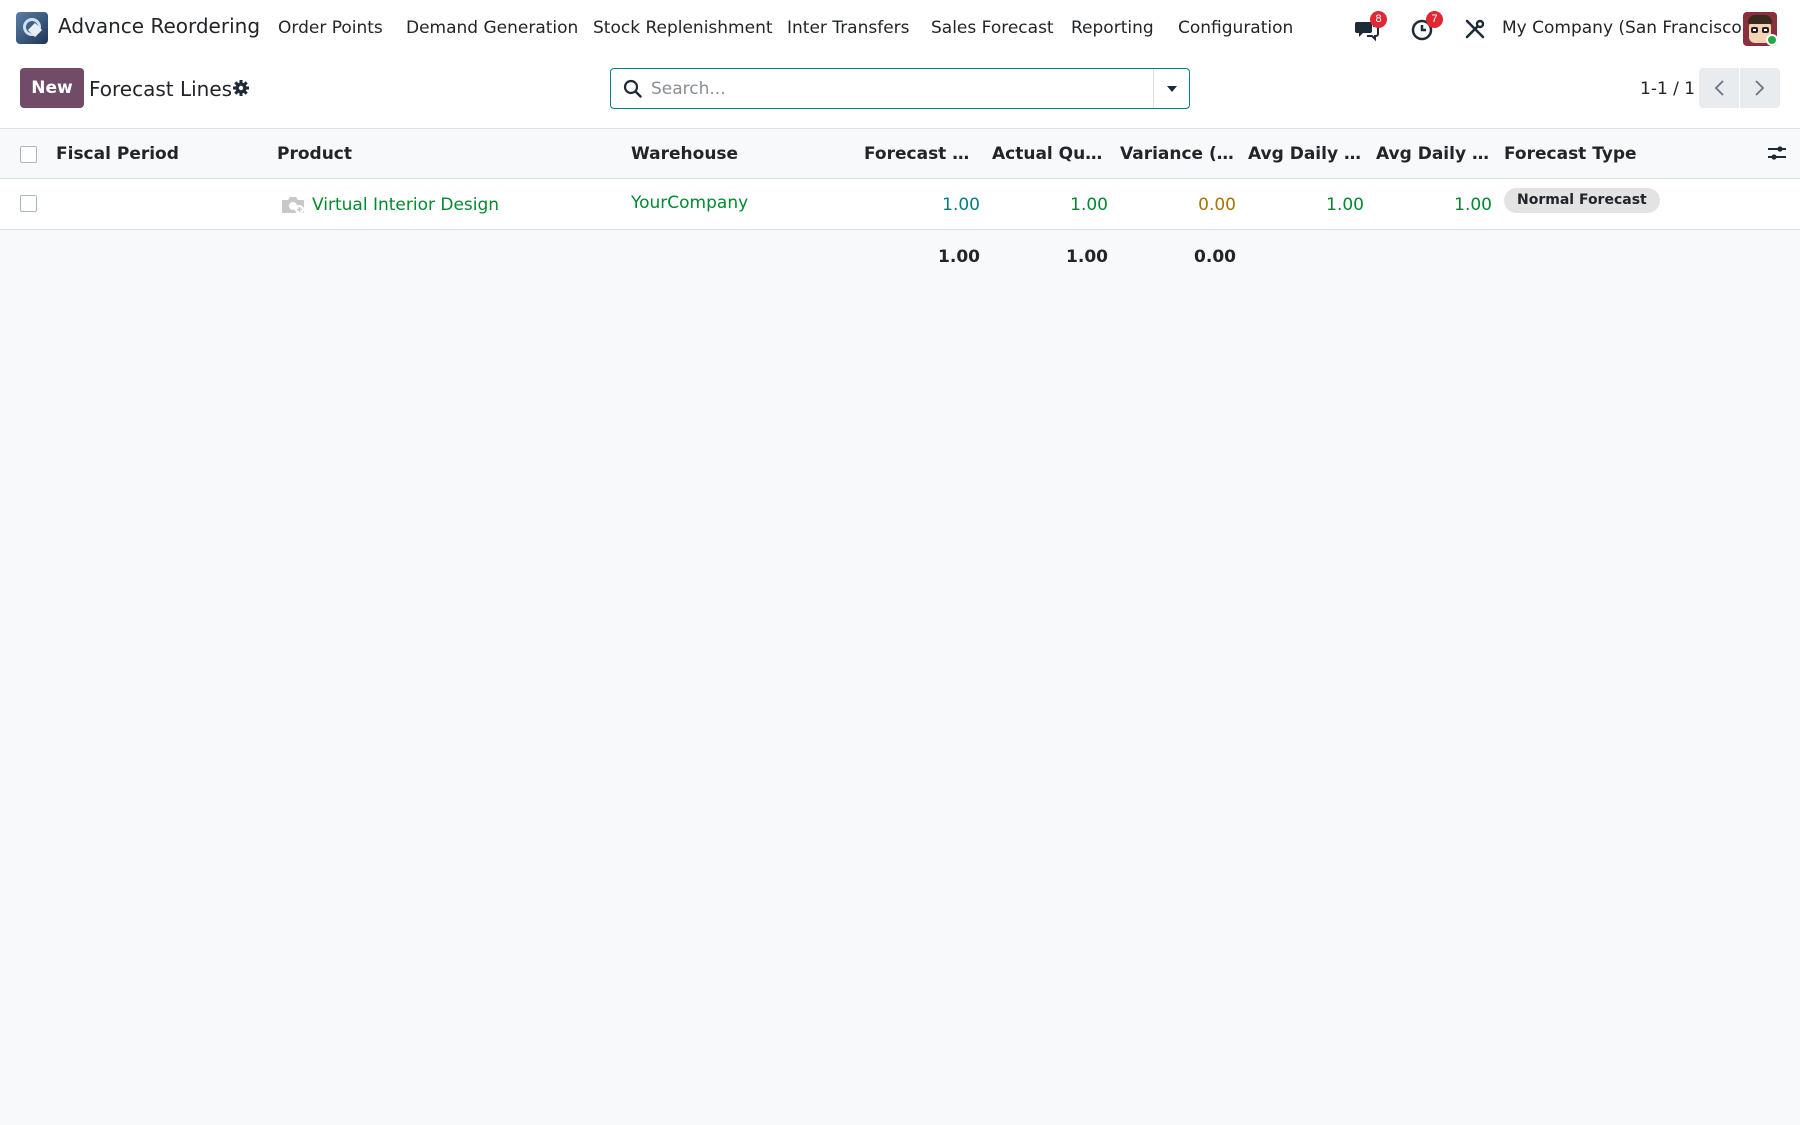  What do you see at coordinates (1215, 257) in the screenshot?
I see `total-variance: 0.00` at bounding box center [1215, 257].